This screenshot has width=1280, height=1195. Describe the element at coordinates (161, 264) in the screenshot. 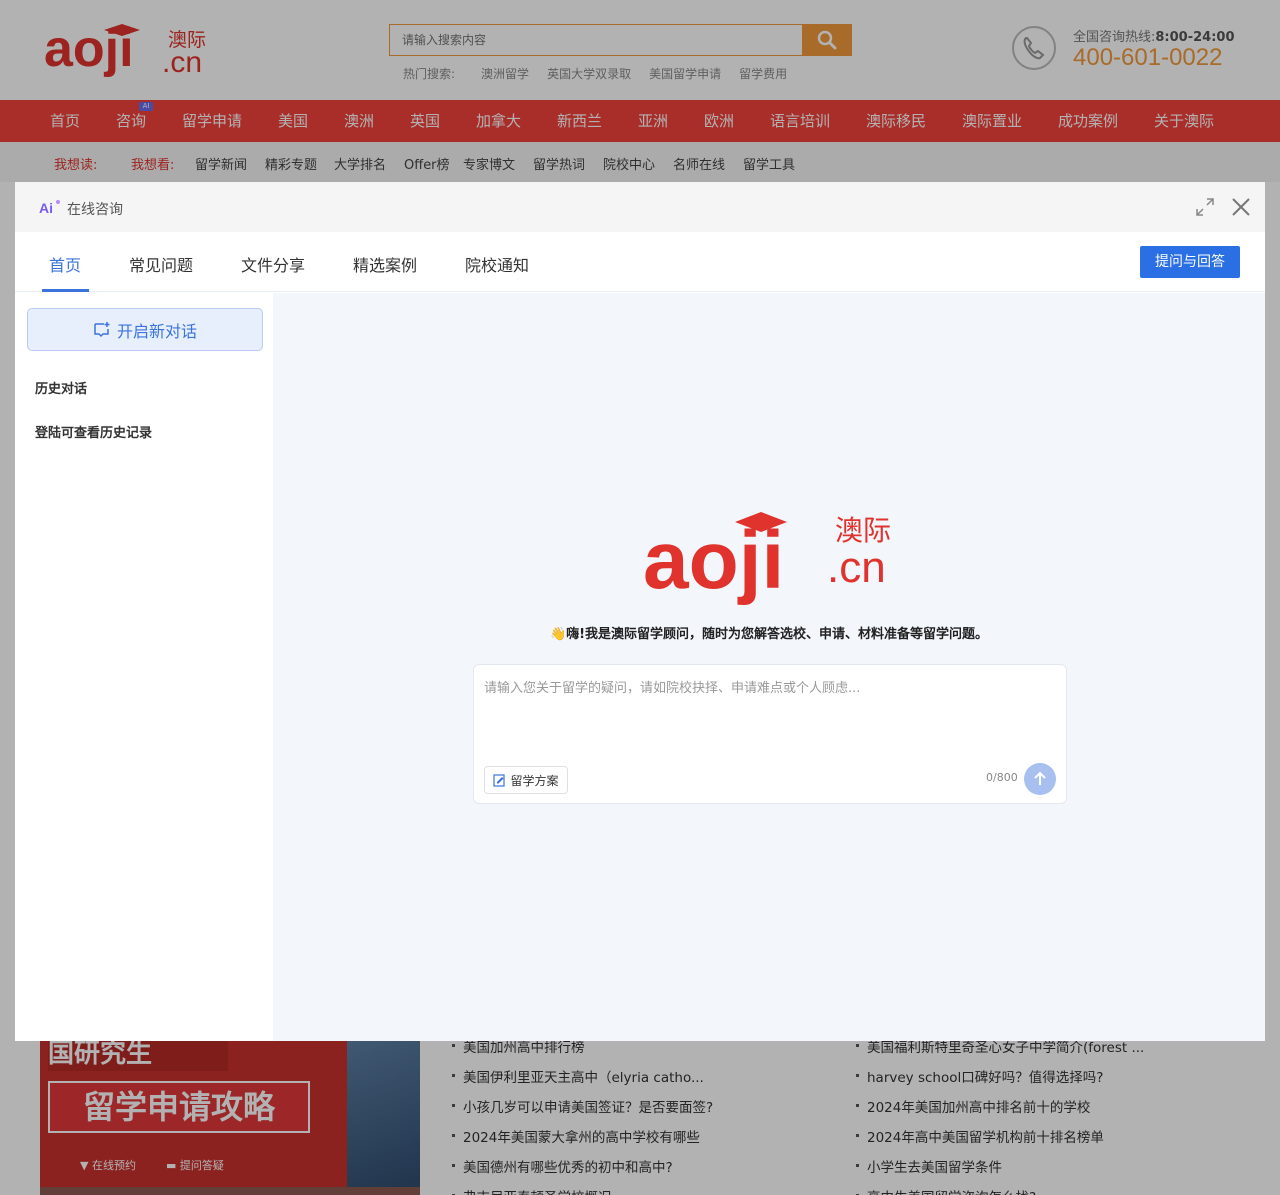

I see `tab-faq: 常见问题` at that location.